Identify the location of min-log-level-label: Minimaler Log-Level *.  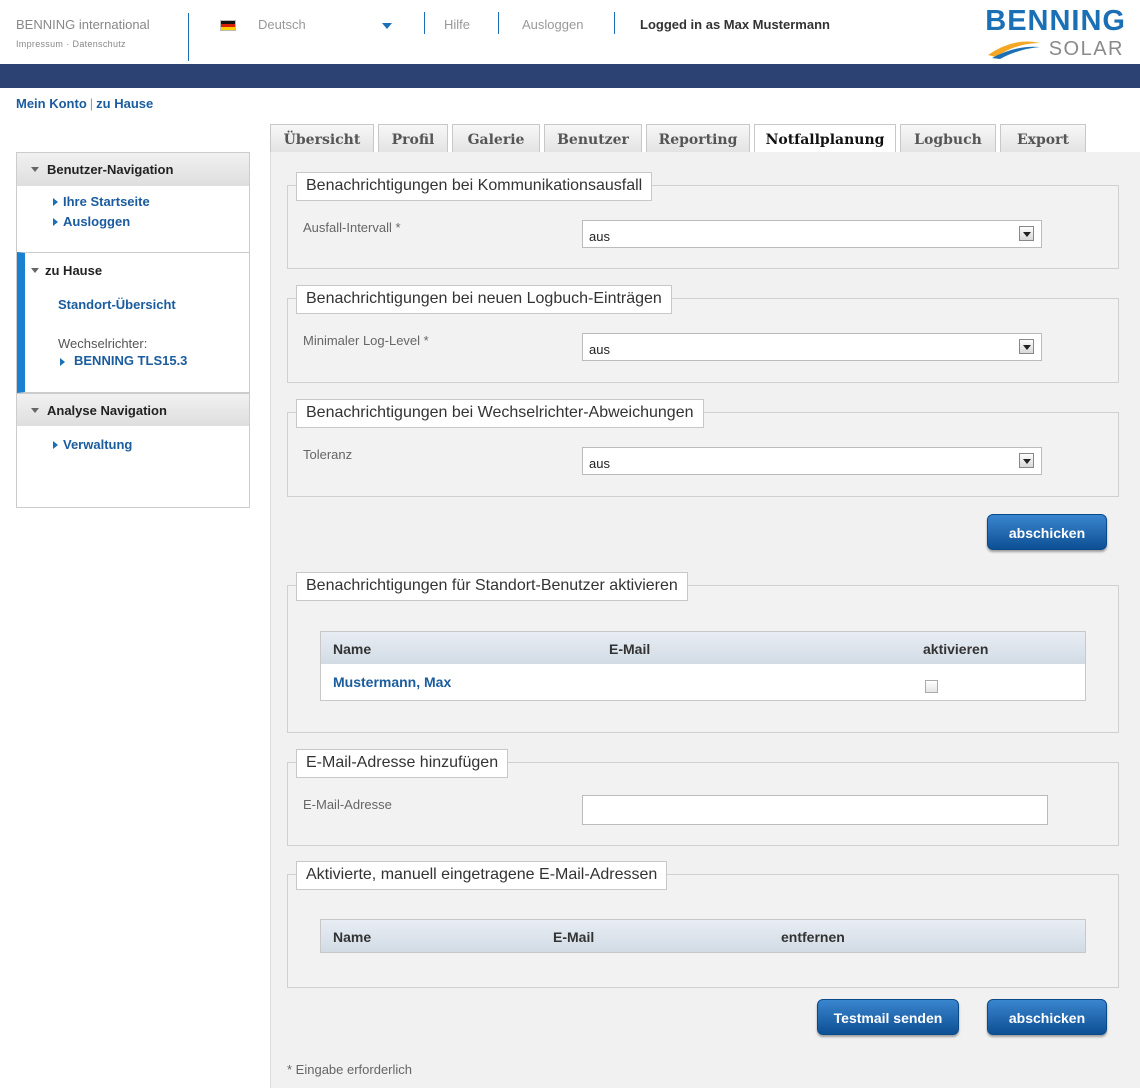
(366, 340).